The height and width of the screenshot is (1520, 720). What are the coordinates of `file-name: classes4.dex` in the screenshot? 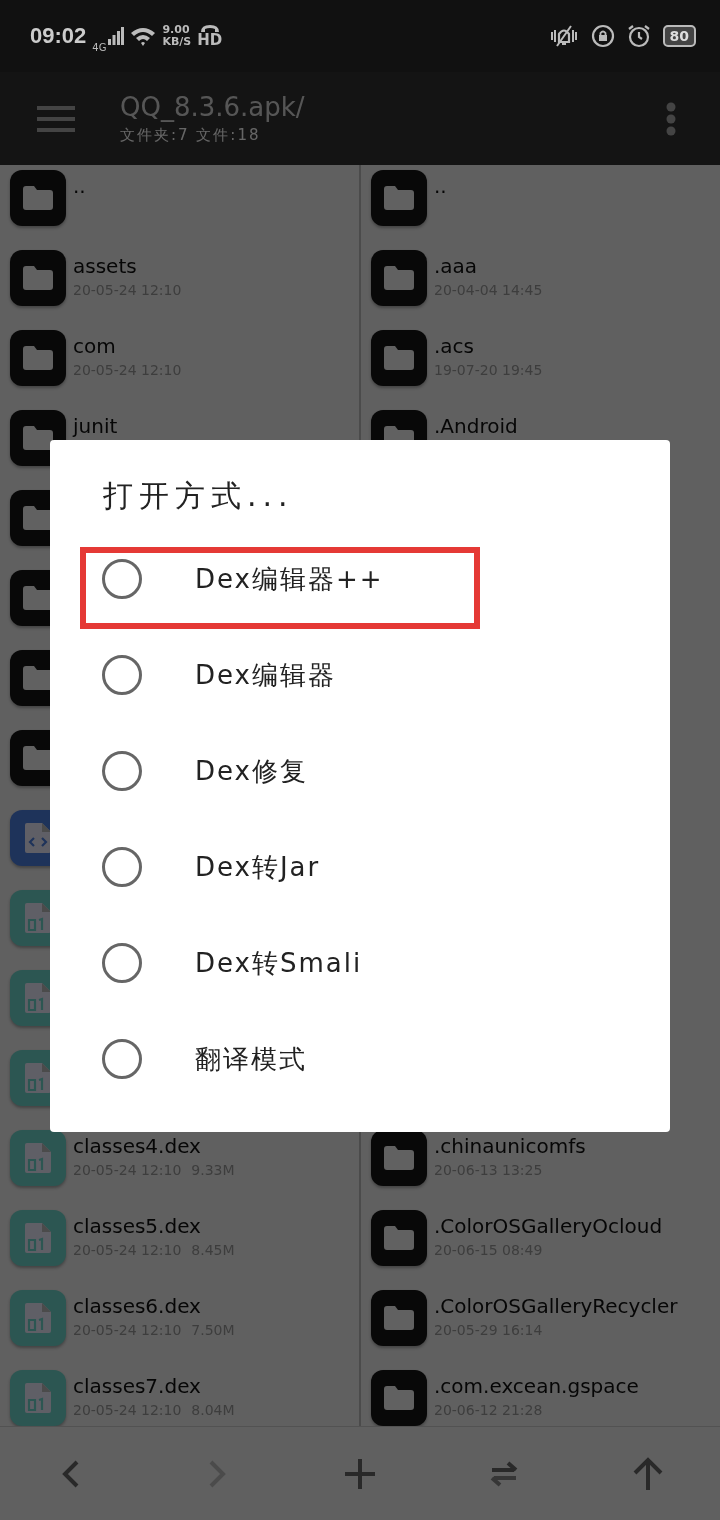 It's located at (137, 1146).